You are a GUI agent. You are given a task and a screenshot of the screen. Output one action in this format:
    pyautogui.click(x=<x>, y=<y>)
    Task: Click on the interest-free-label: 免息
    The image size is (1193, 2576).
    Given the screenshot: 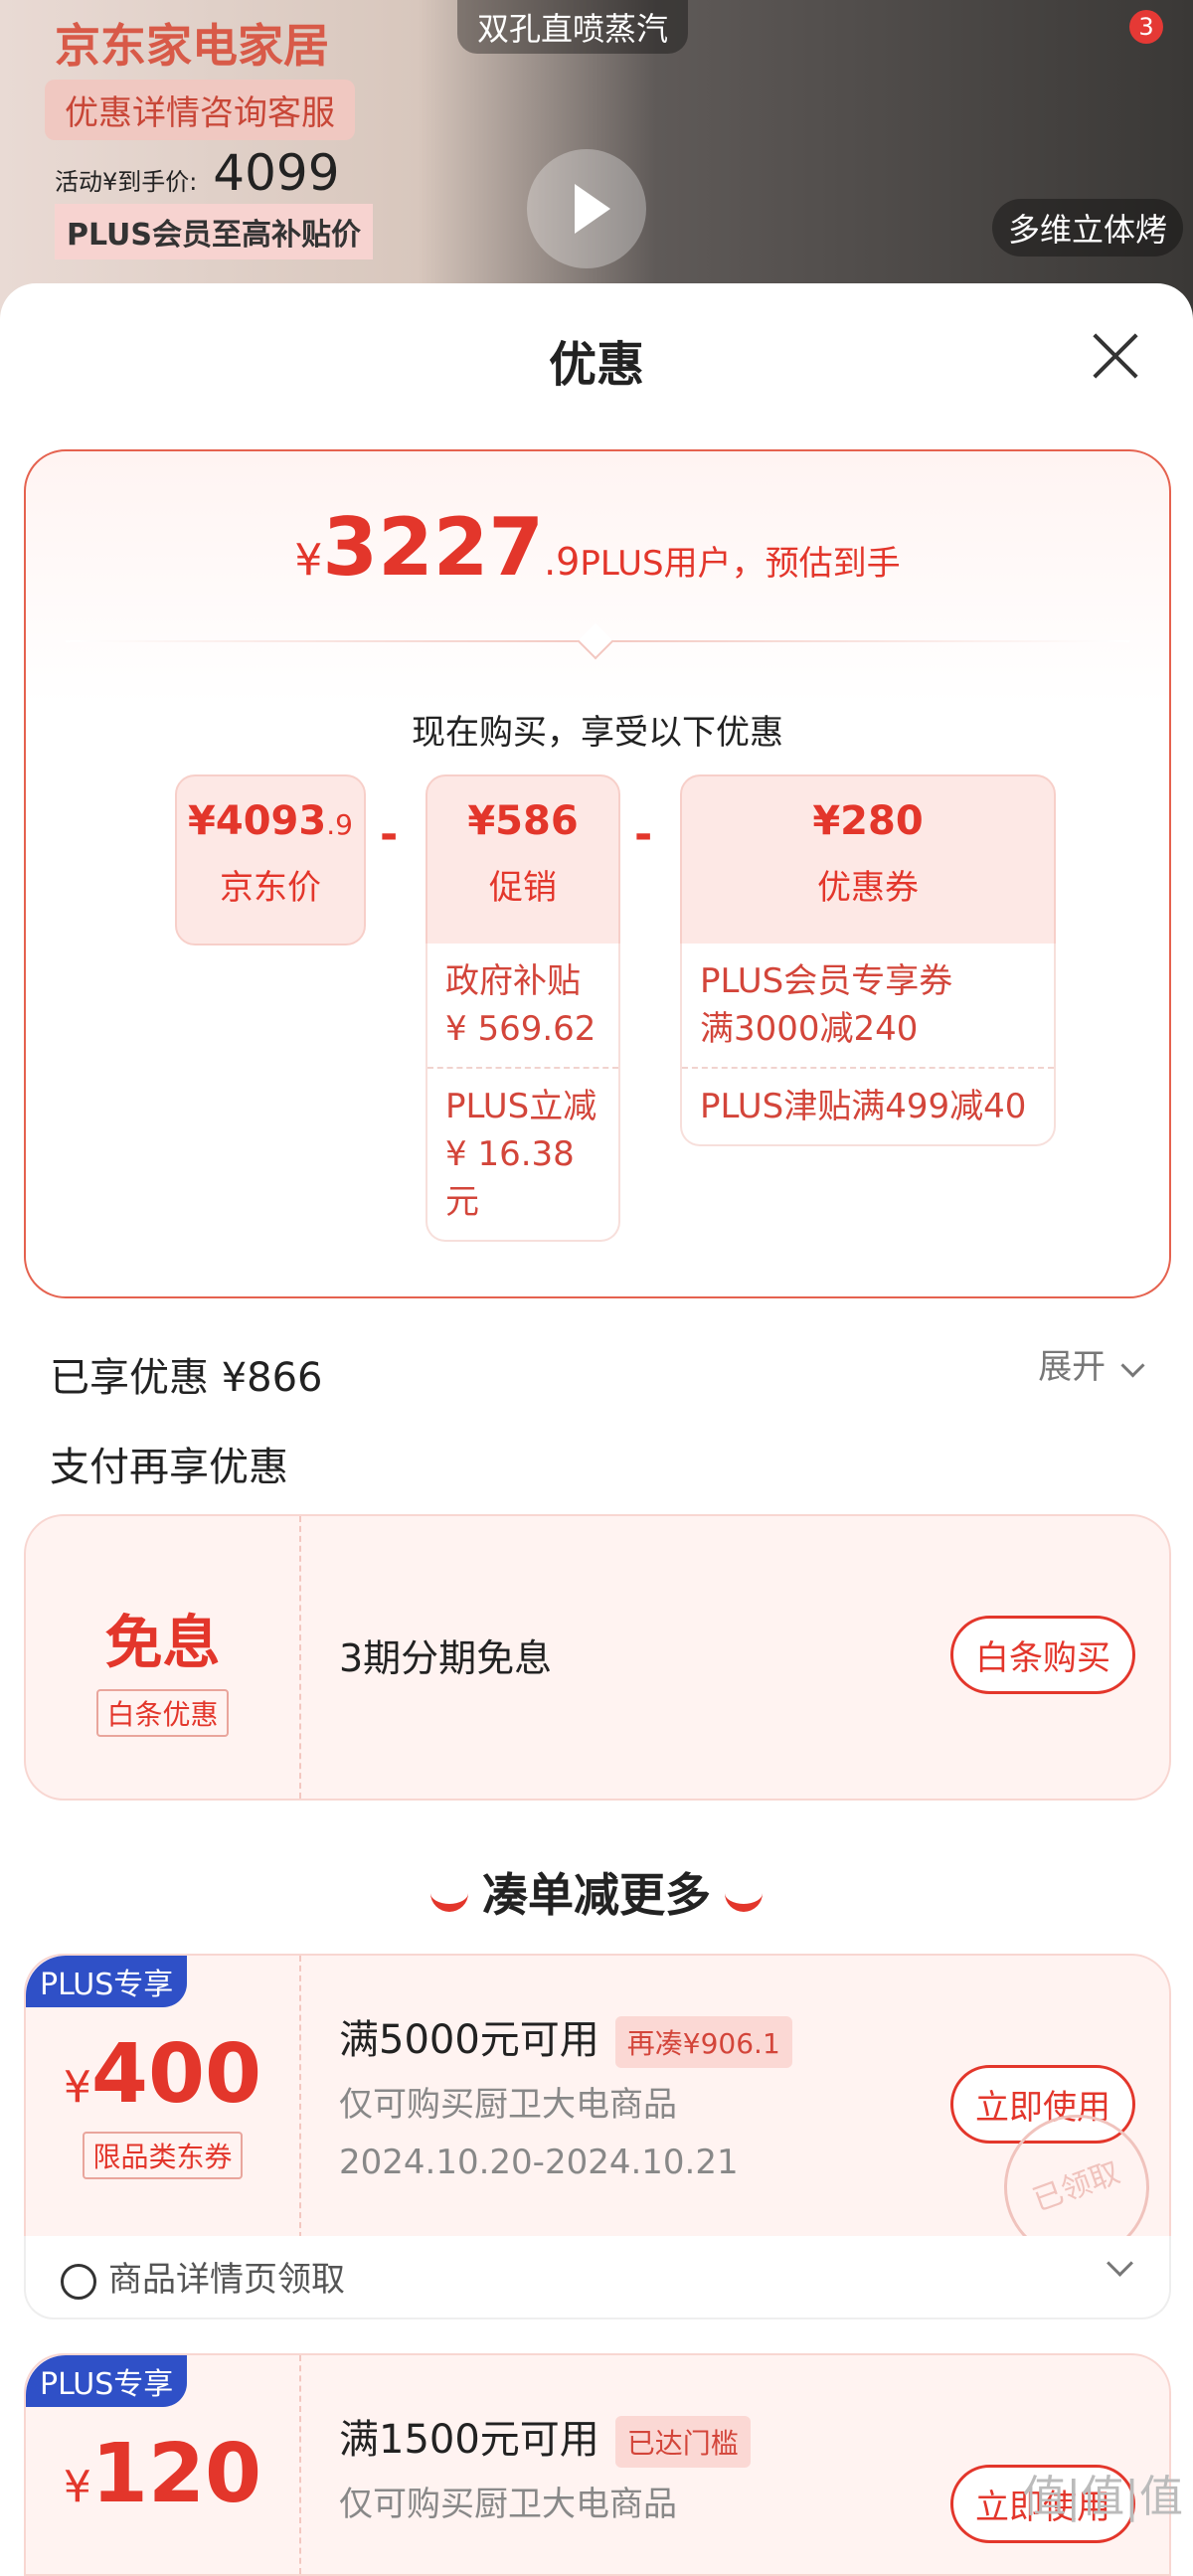 What is the action you would take?
    pyautogui.click(x=162, y=1642)
    